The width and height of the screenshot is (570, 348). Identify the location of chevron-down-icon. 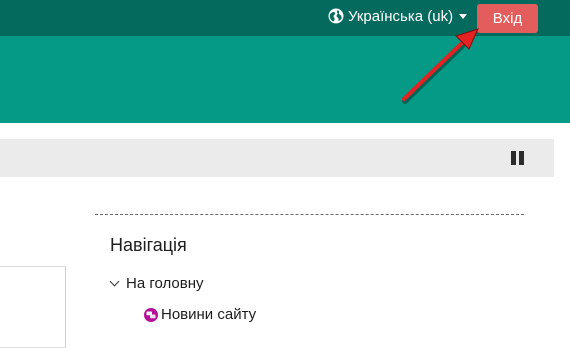
(114, 281).